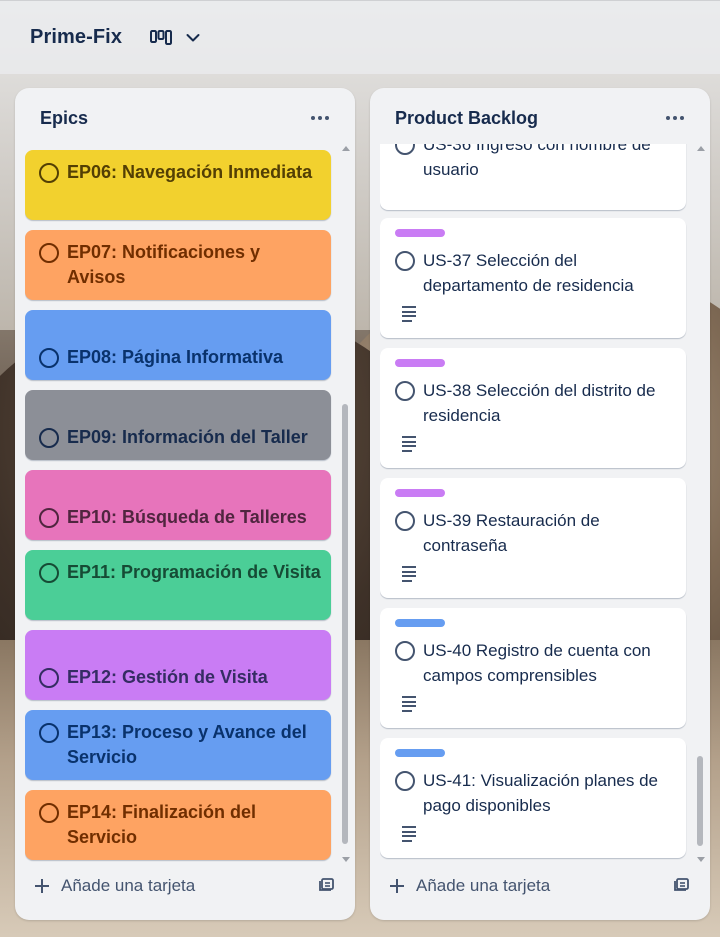 The height and width of the screenshot is (937, 720). I want to click on epic-card: EP06: Navegación Inmediata, so click(178, 185).